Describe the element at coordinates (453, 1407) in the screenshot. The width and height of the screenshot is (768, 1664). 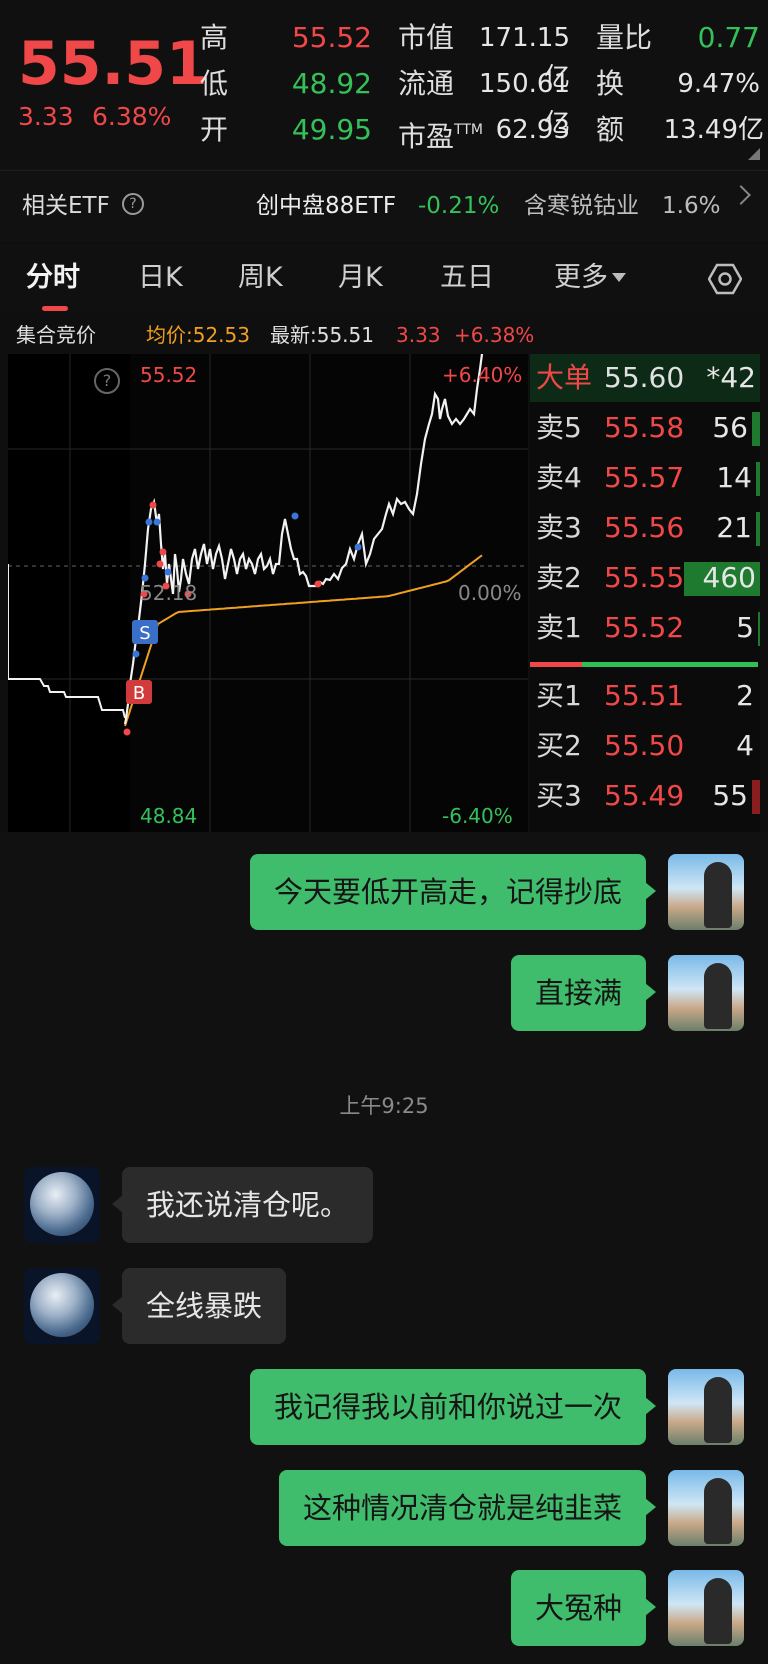
I see `chat-bubble-sent: 我记得我以前和你说过一次` at that location.